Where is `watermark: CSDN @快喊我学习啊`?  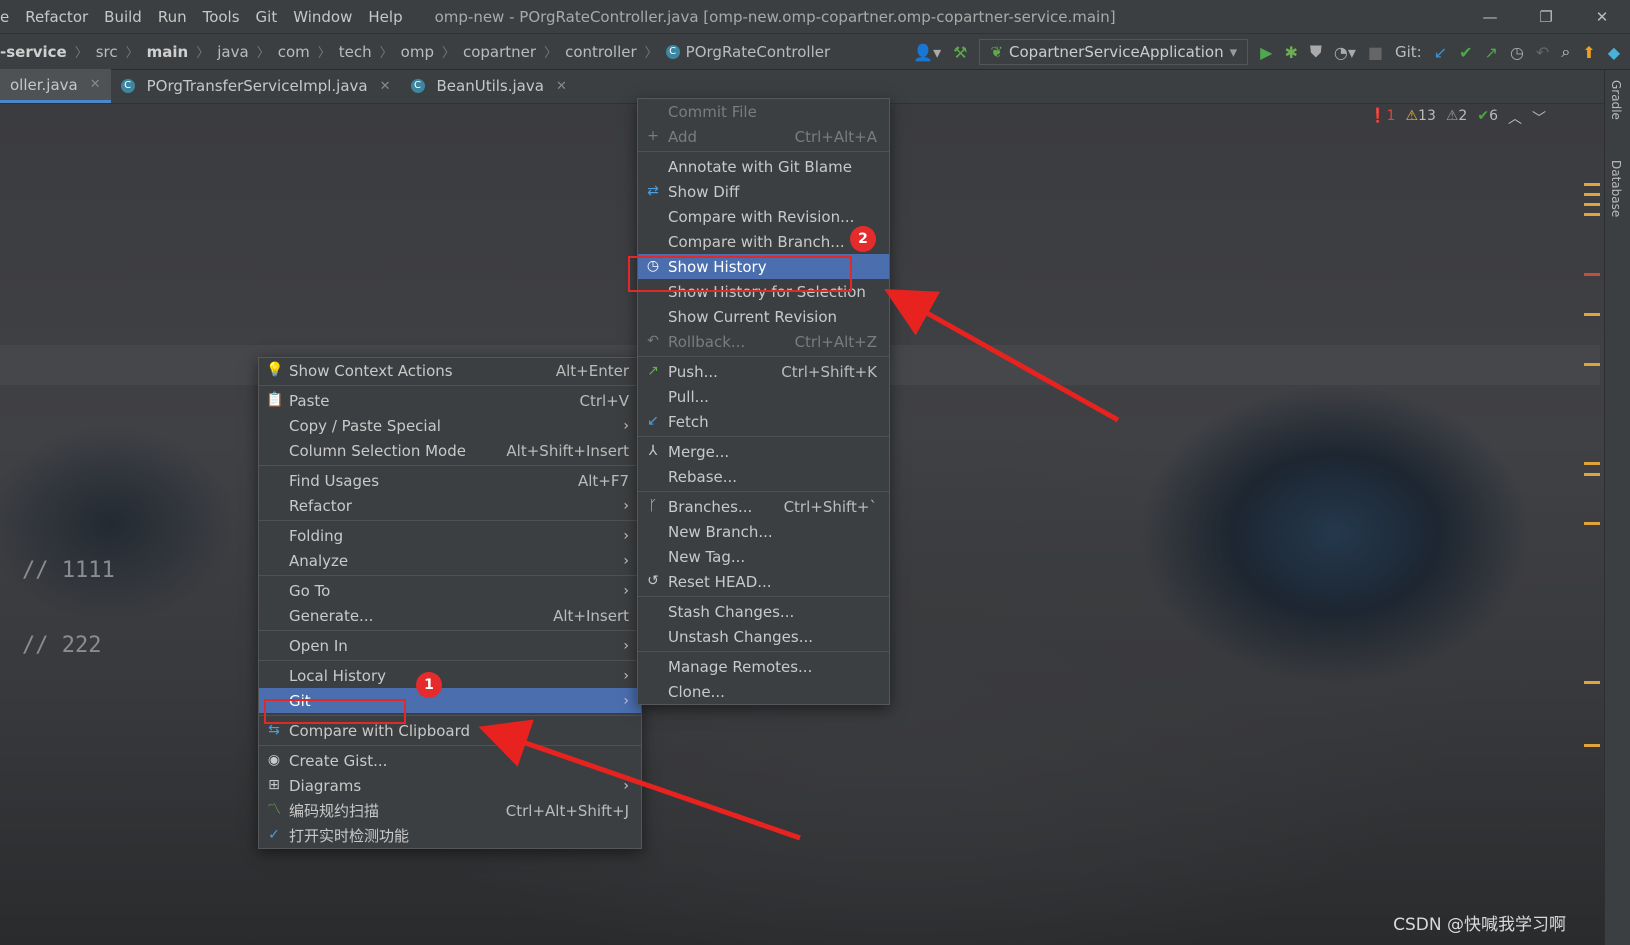
watermark: CSDN @快喊我学习啊 is located at coordinates (1479, 925).